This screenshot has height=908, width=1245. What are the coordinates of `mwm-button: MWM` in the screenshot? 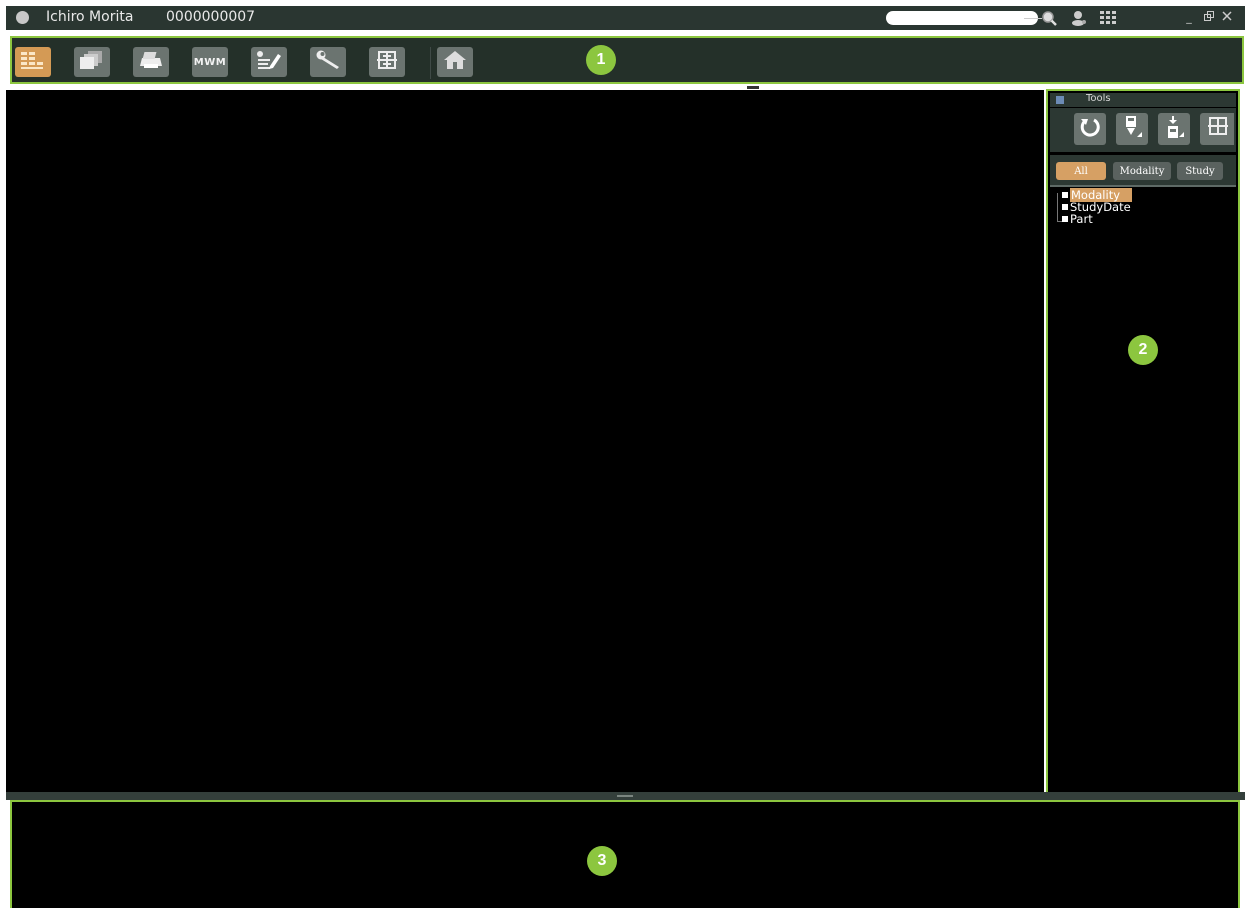 It's located at (210, 62).